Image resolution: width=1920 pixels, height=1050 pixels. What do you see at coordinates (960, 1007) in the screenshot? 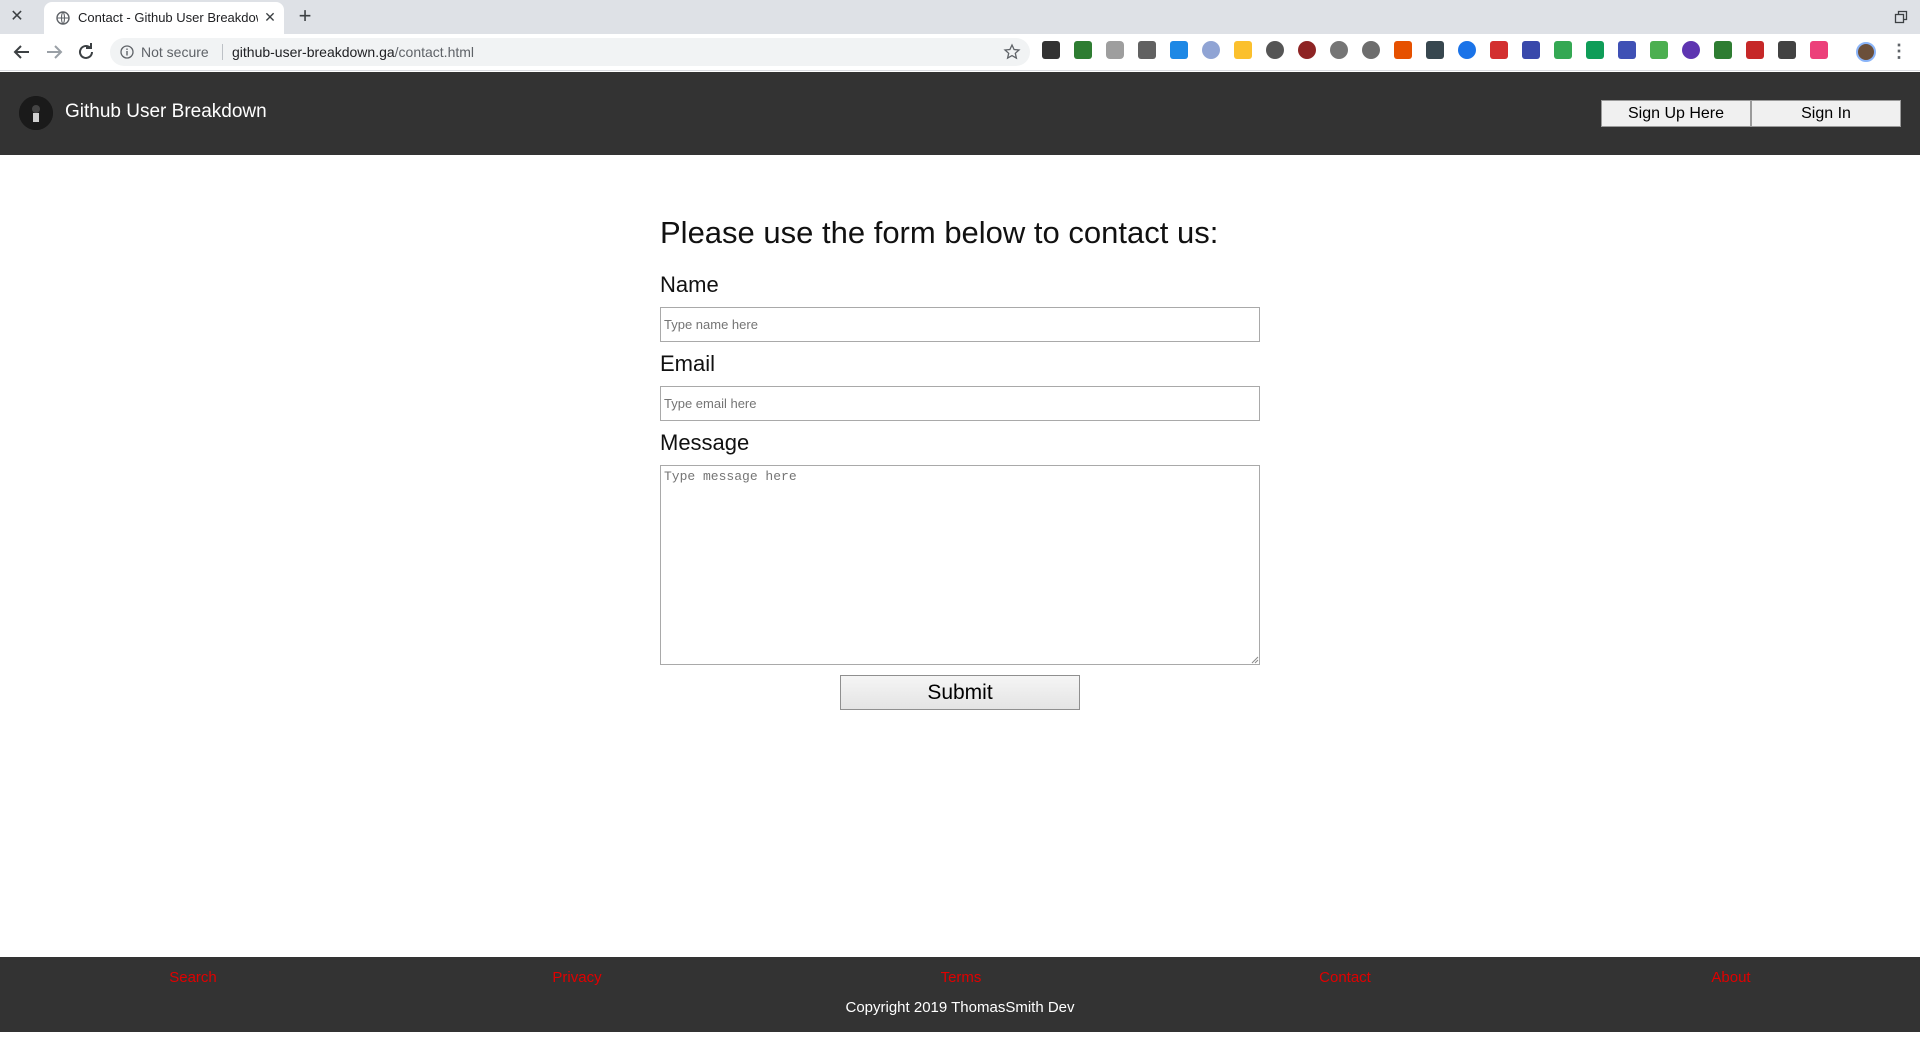
I see `copyright-text: Copyright 2019 ThomasSmith Dev` at bounding box center [960, 1007].